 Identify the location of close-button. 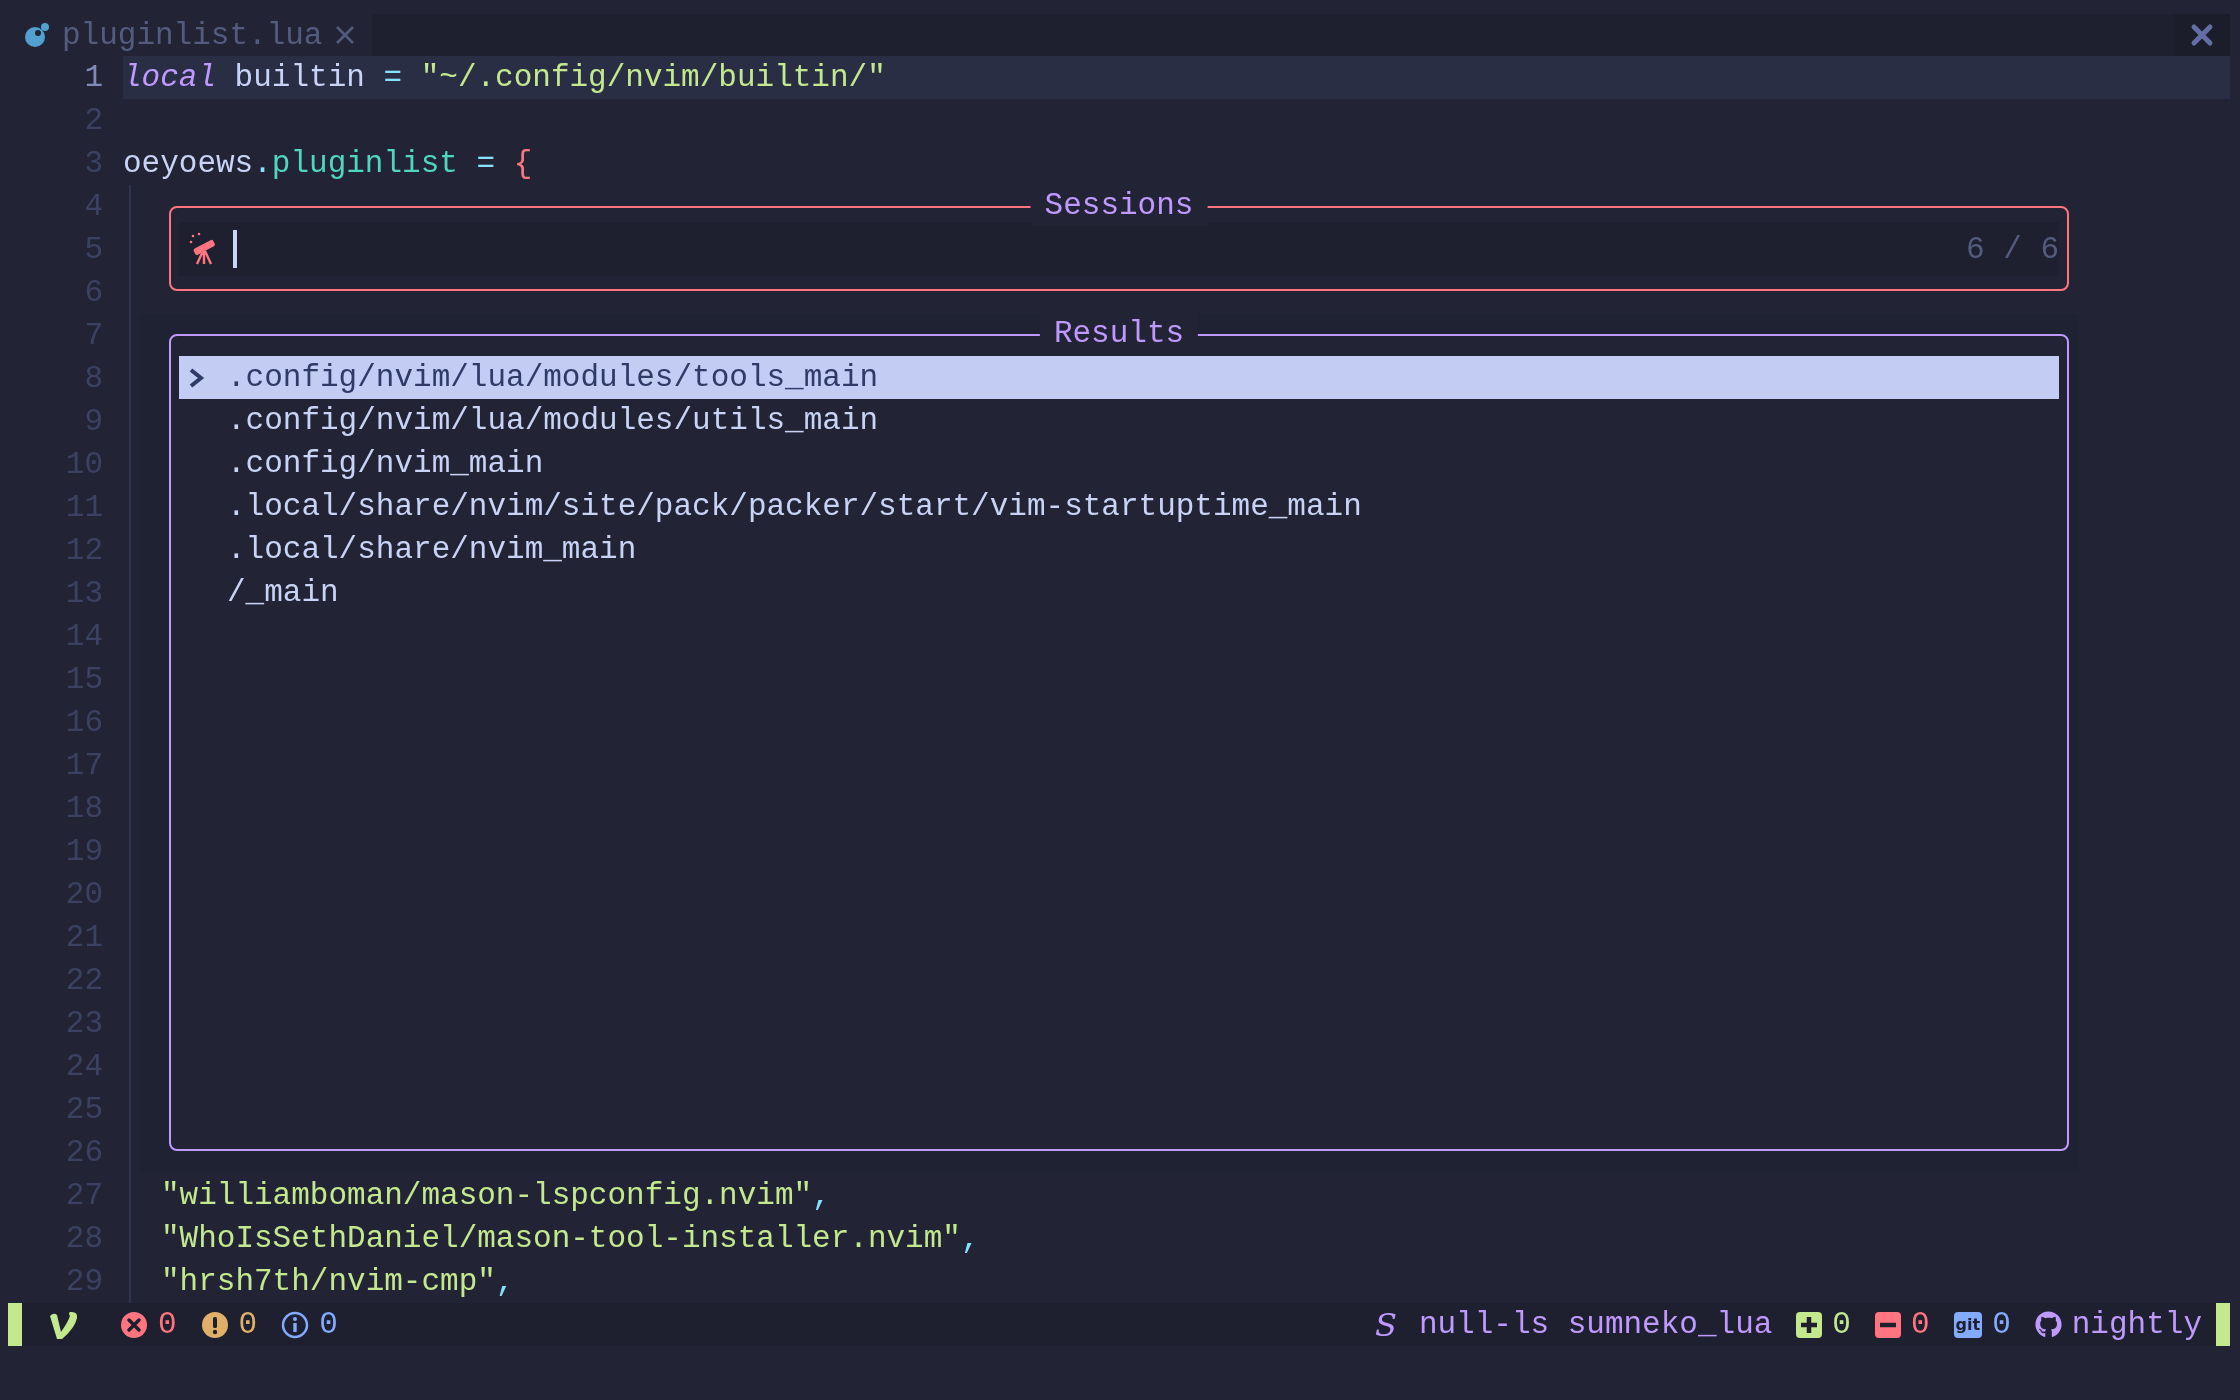
(2202, 35).